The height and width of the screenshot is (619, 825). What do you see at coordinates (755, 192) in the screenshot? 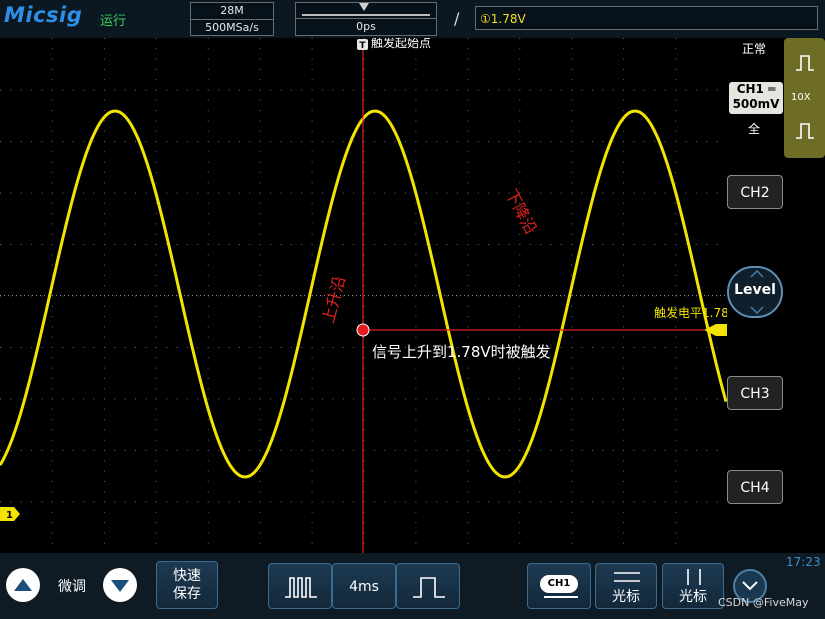
I see `ch2-button: CH2` at bounding box center [755, 192].